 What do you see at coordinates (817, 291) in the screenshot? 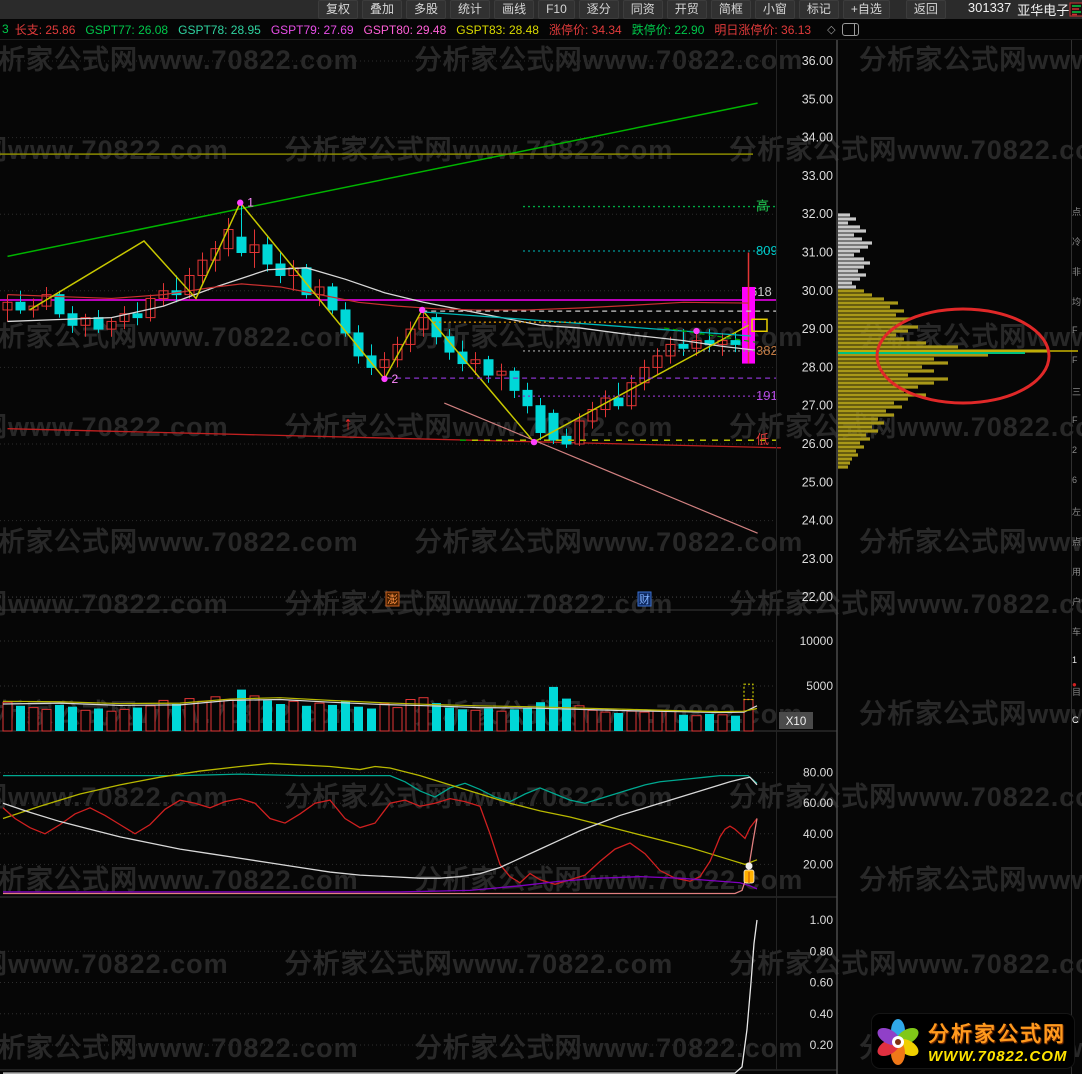
I see `price-tick: 30.00` at bounding box center [817, 291].